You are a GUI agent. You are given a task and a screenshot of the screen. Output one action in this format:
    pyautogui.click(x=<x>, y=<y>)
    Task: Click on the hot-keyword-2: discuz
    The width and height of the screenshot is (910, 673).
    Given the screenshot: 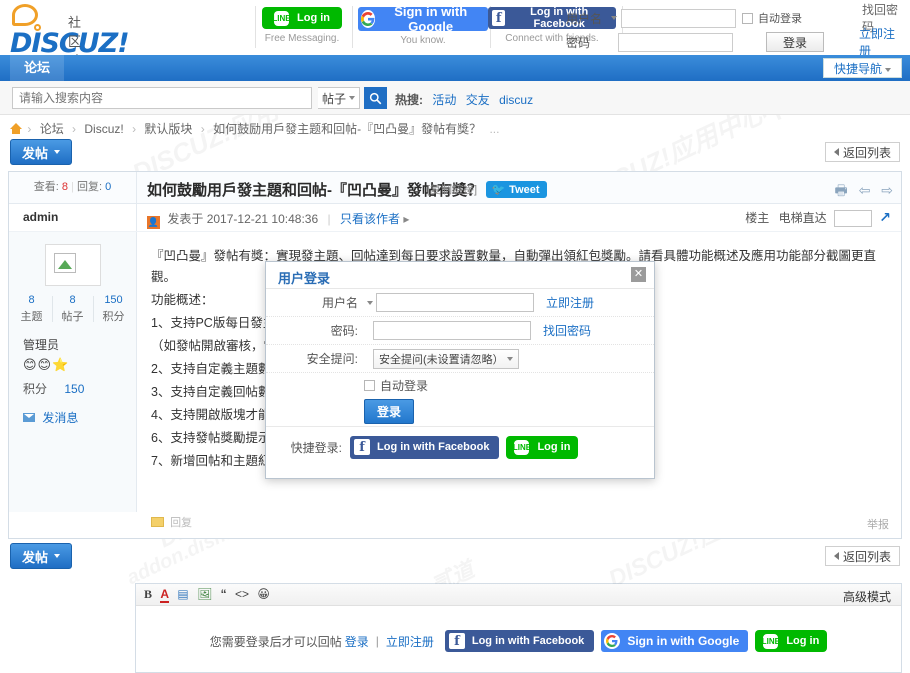 What is the action you would take?
    pyautogui.click(x=516, y=100)
    